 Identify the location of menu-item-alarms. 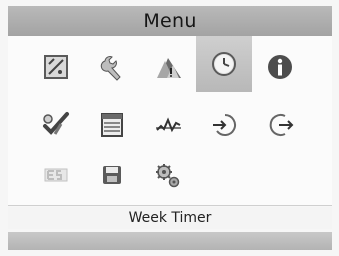
(168, 67).